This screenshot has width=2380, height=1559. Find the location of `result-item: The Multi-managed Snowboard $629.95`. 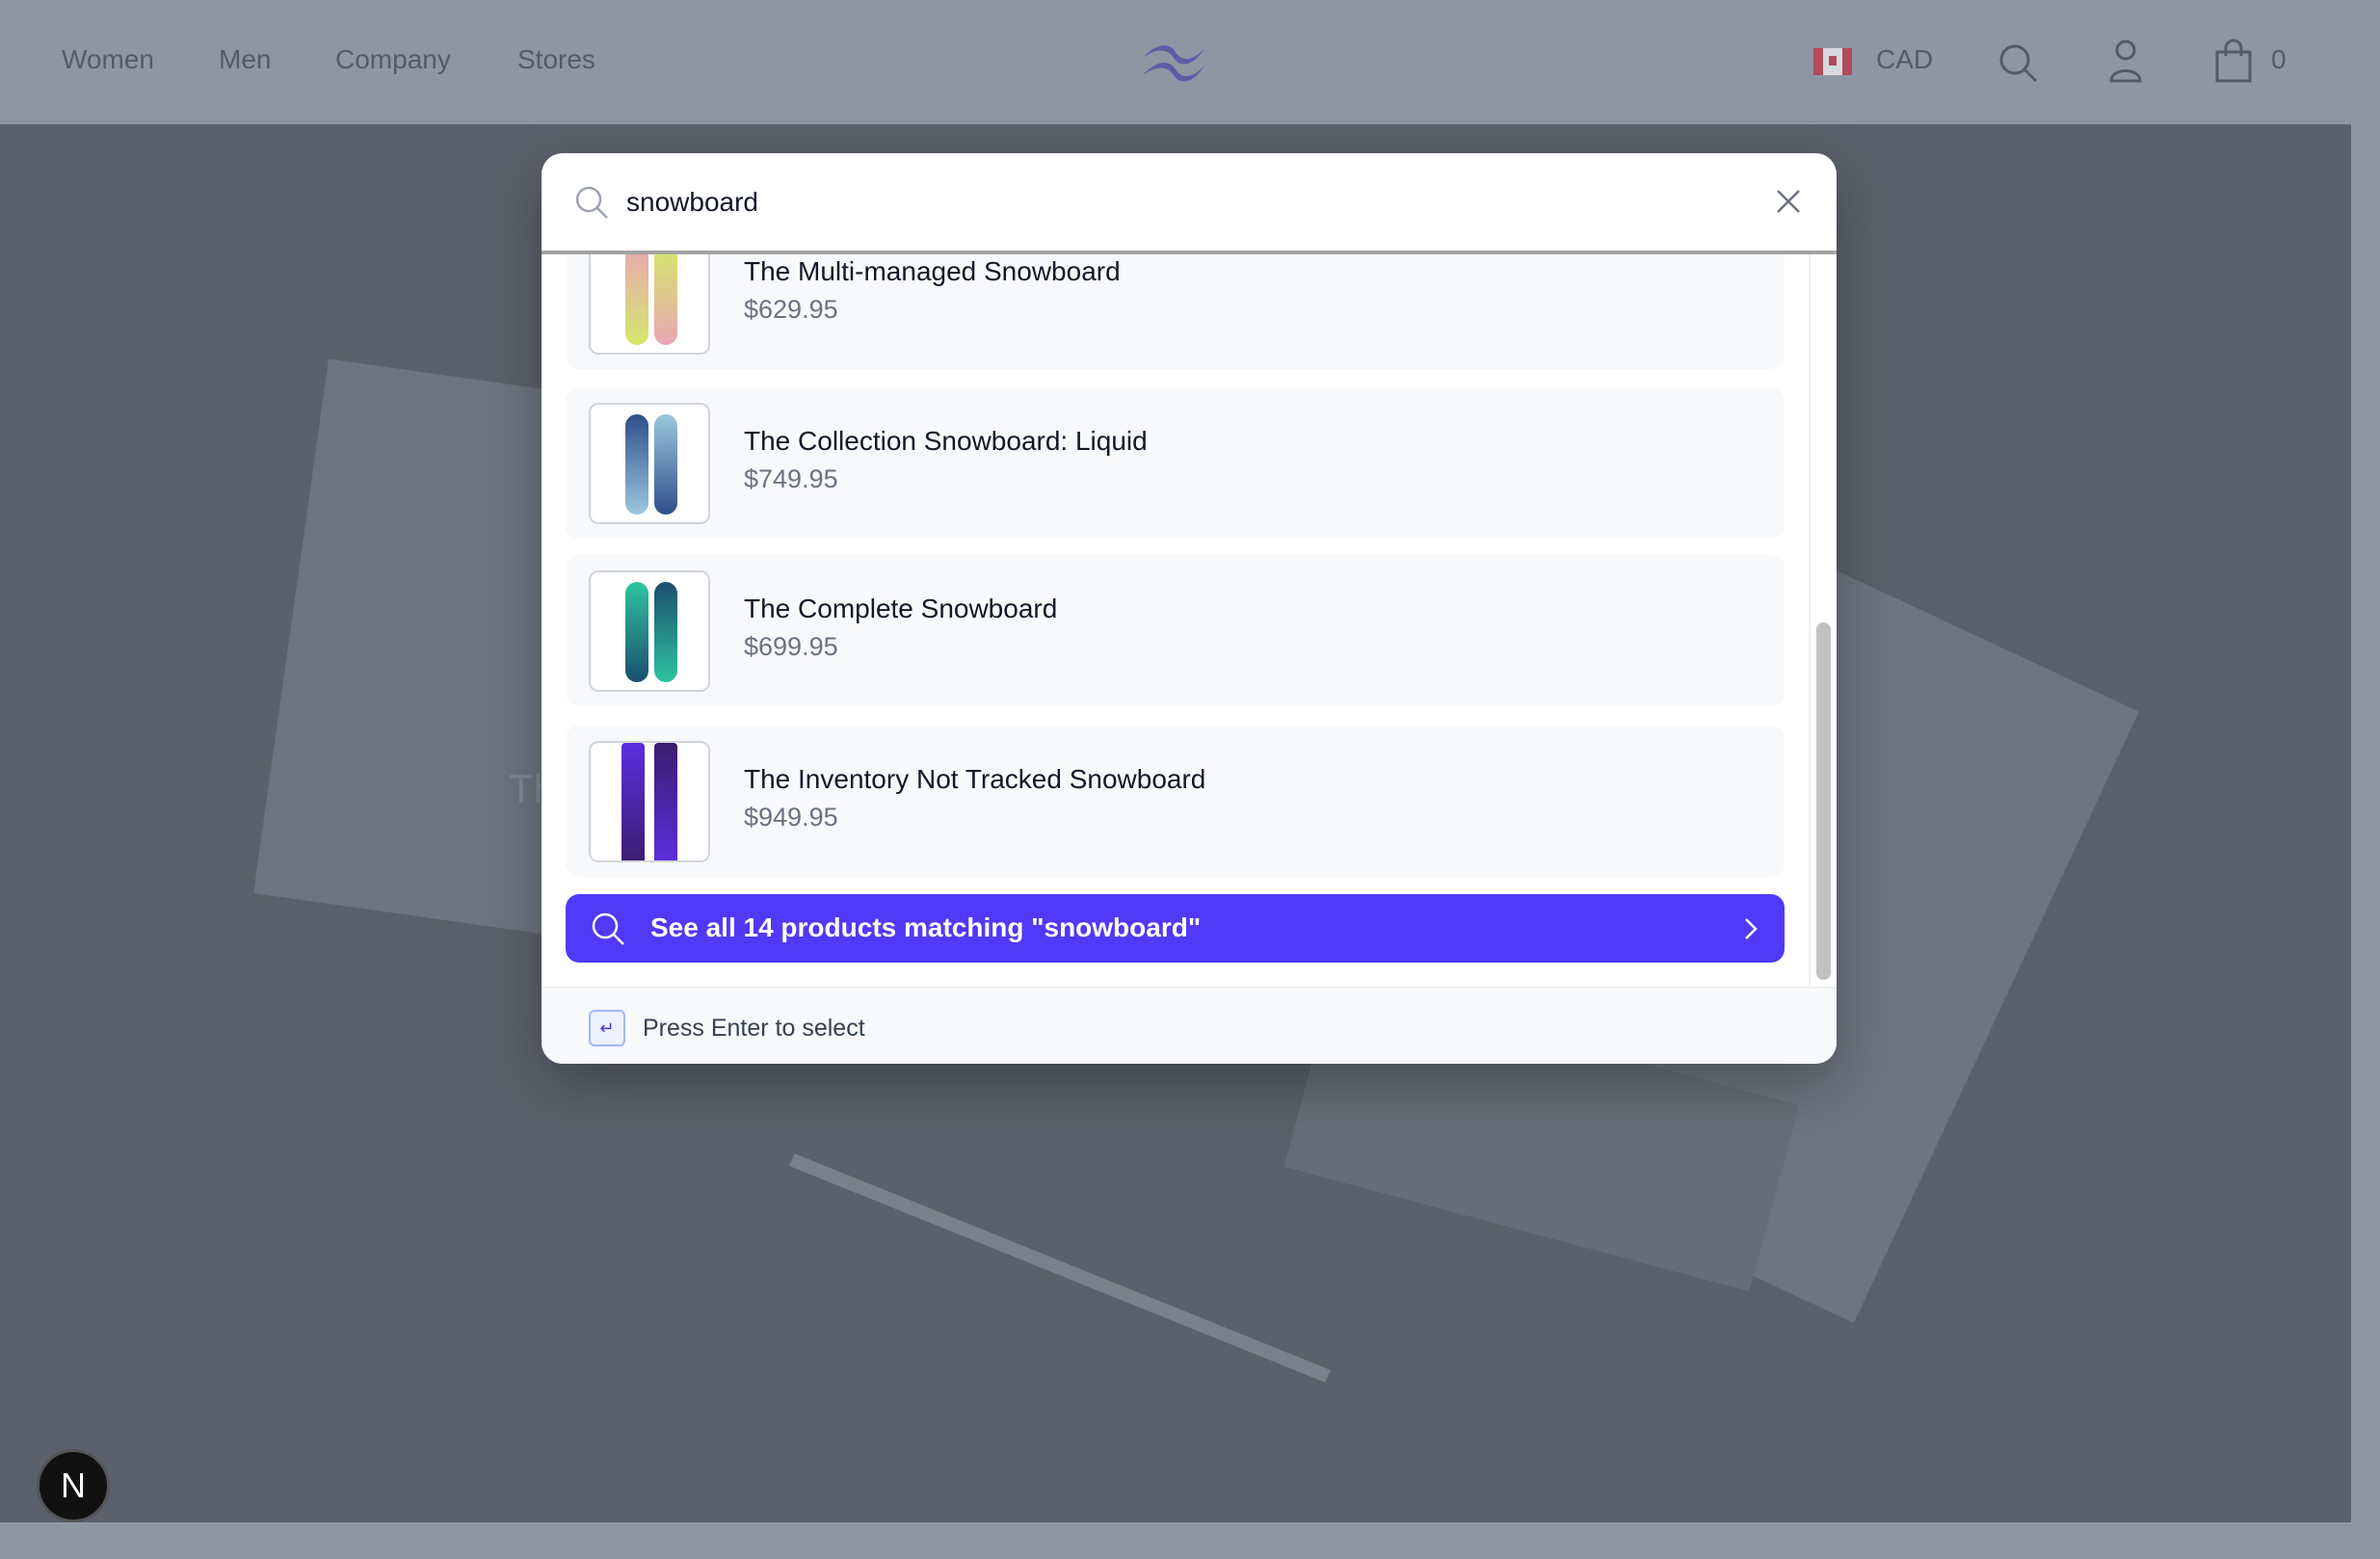

result-item: The Multi-managed Snowboard $629.95 is located at coordinates (1176, 312).